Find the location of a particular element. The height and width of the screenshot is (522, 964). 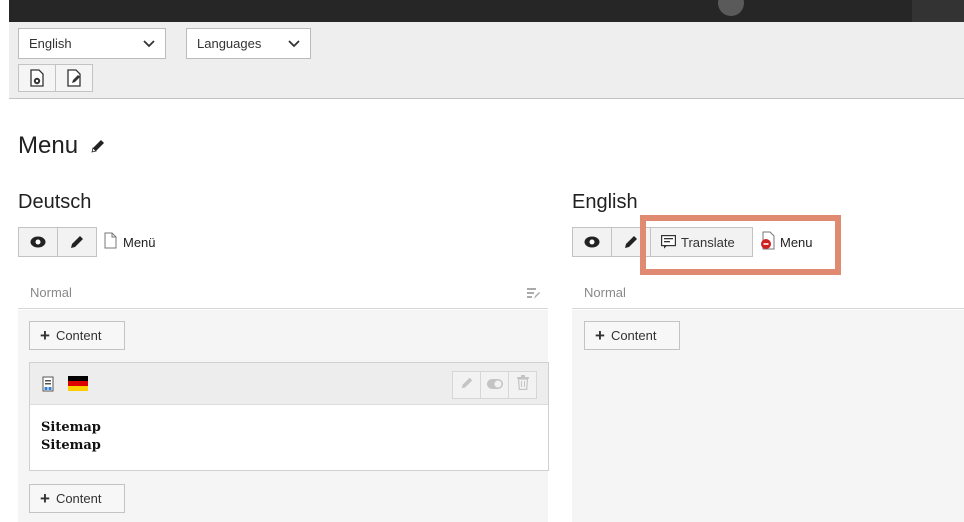

page-title-text: Menu is located at coordinates (48, 145).